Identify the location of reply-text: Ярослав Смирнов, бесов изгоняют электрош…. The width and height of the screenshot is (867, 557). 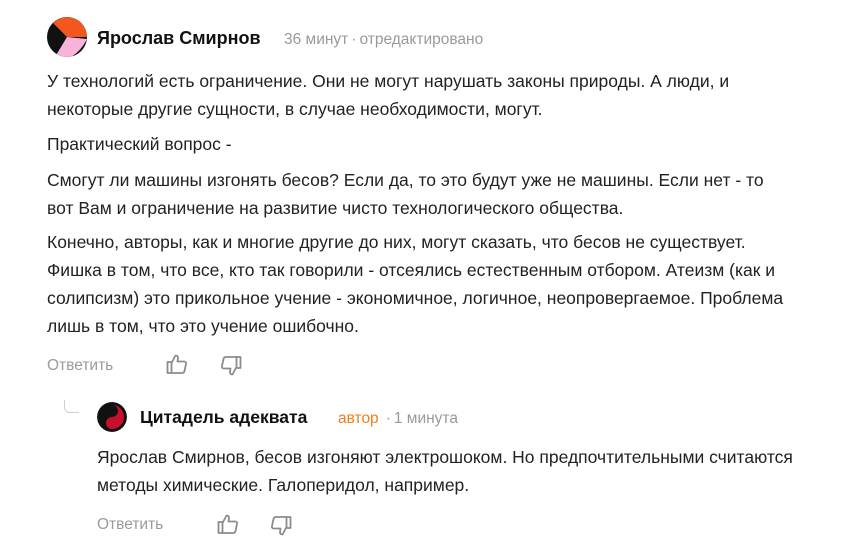
(445, 471).